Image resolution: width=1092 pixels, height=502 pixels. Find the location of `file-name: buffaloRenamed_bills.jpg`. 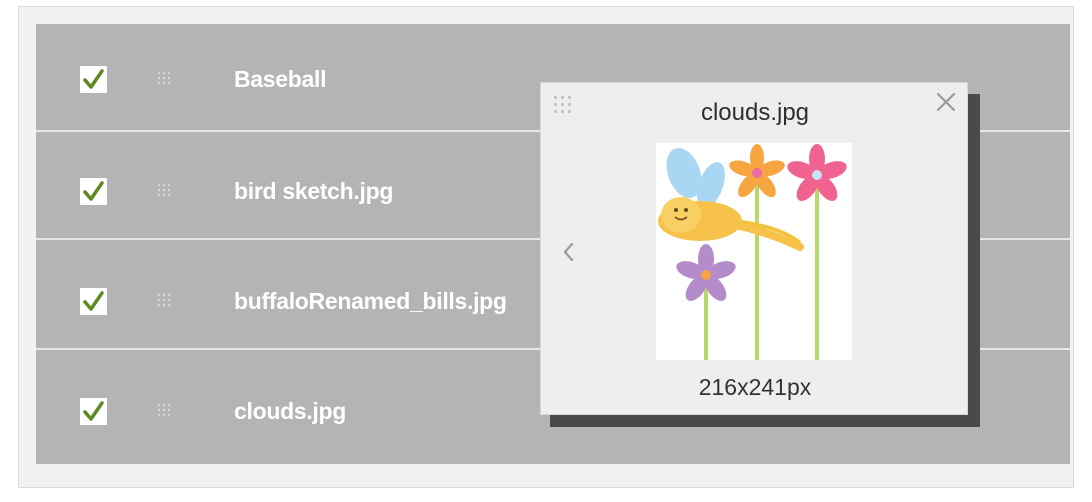

file-name: buffaloRenamed_bills.jpg is located at coordinates (370, 301).